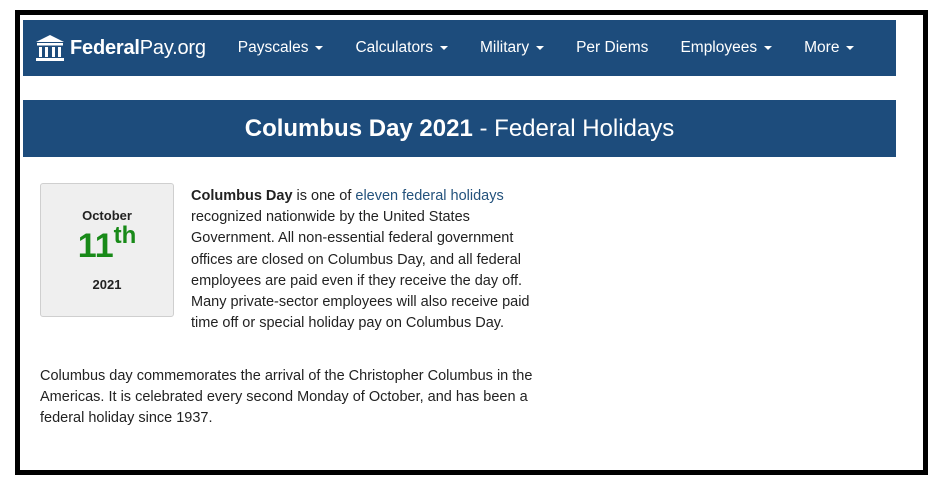 The height and width of the screenshot is (484, 939). I want to click on capitol-building-icon, so click(50, 48).